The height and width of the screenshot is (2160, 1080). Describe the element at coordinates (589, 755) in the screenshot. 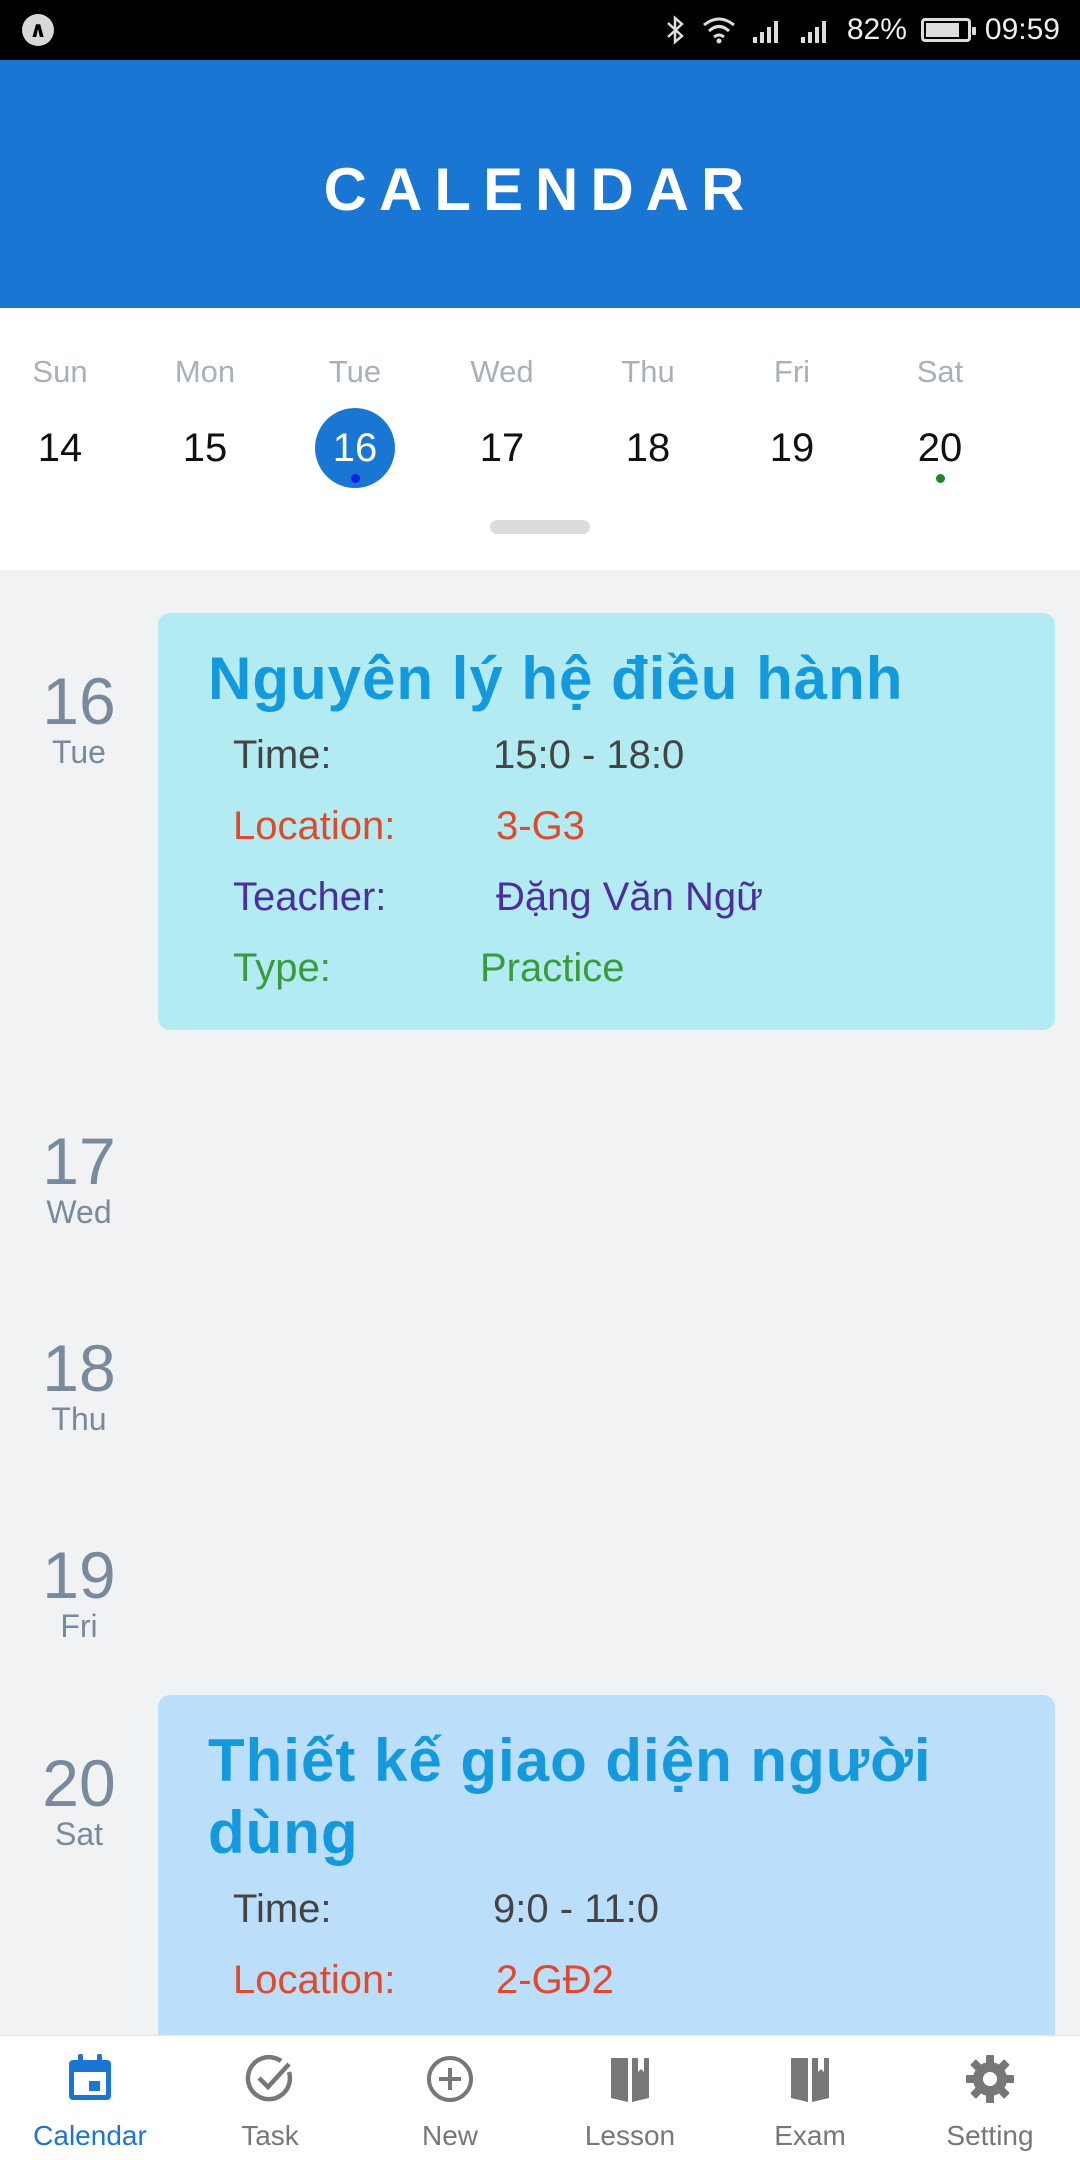

I see `time-value: 15:0 - 18:0` at that location.